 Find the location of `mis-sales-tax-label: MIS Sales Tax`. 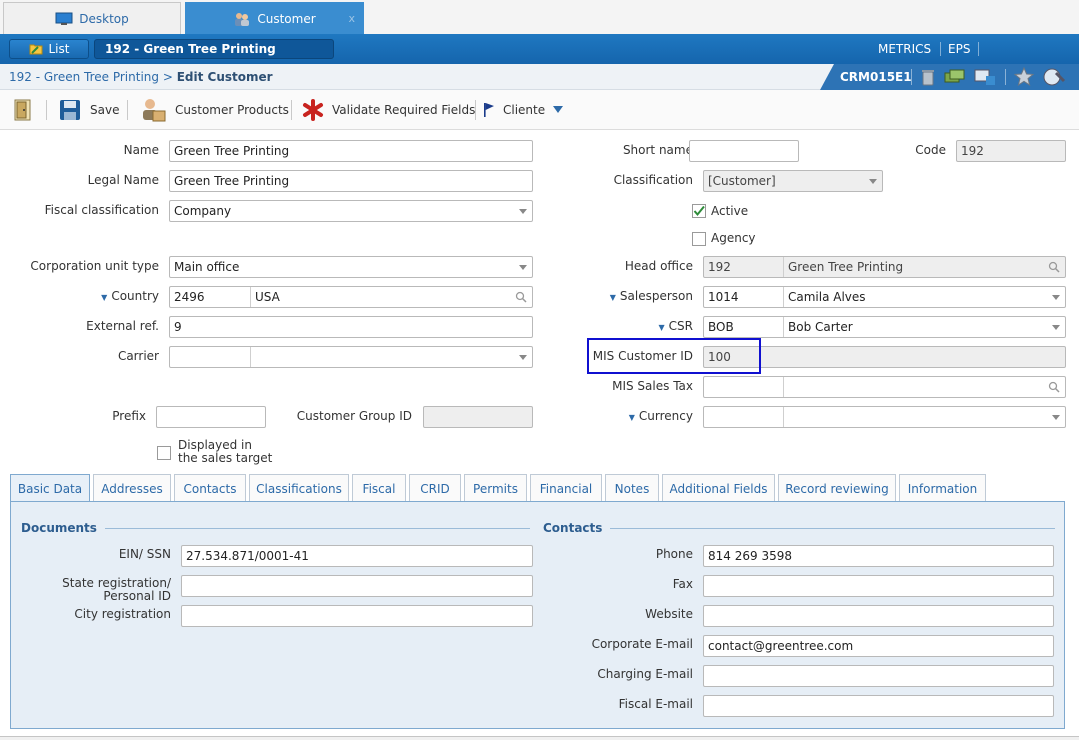

mis-sales-tax-label: MIS Sales Tax is located at coordinates (652, 386).